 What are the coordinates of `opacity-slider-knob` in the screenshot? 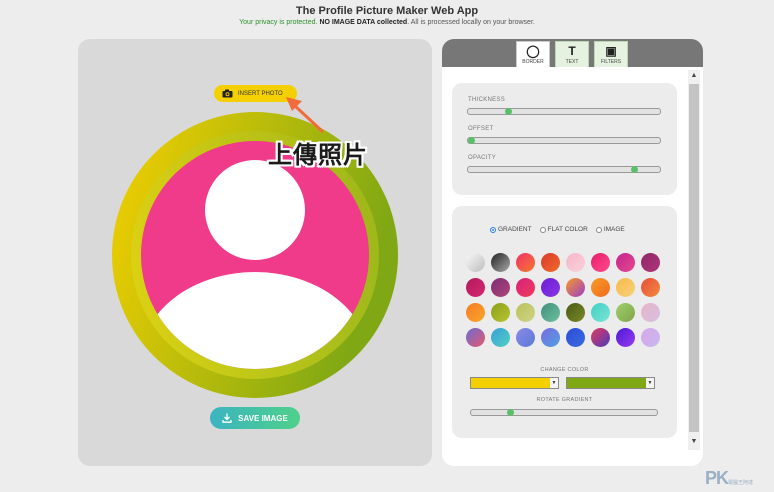 It's located at (634, 169).